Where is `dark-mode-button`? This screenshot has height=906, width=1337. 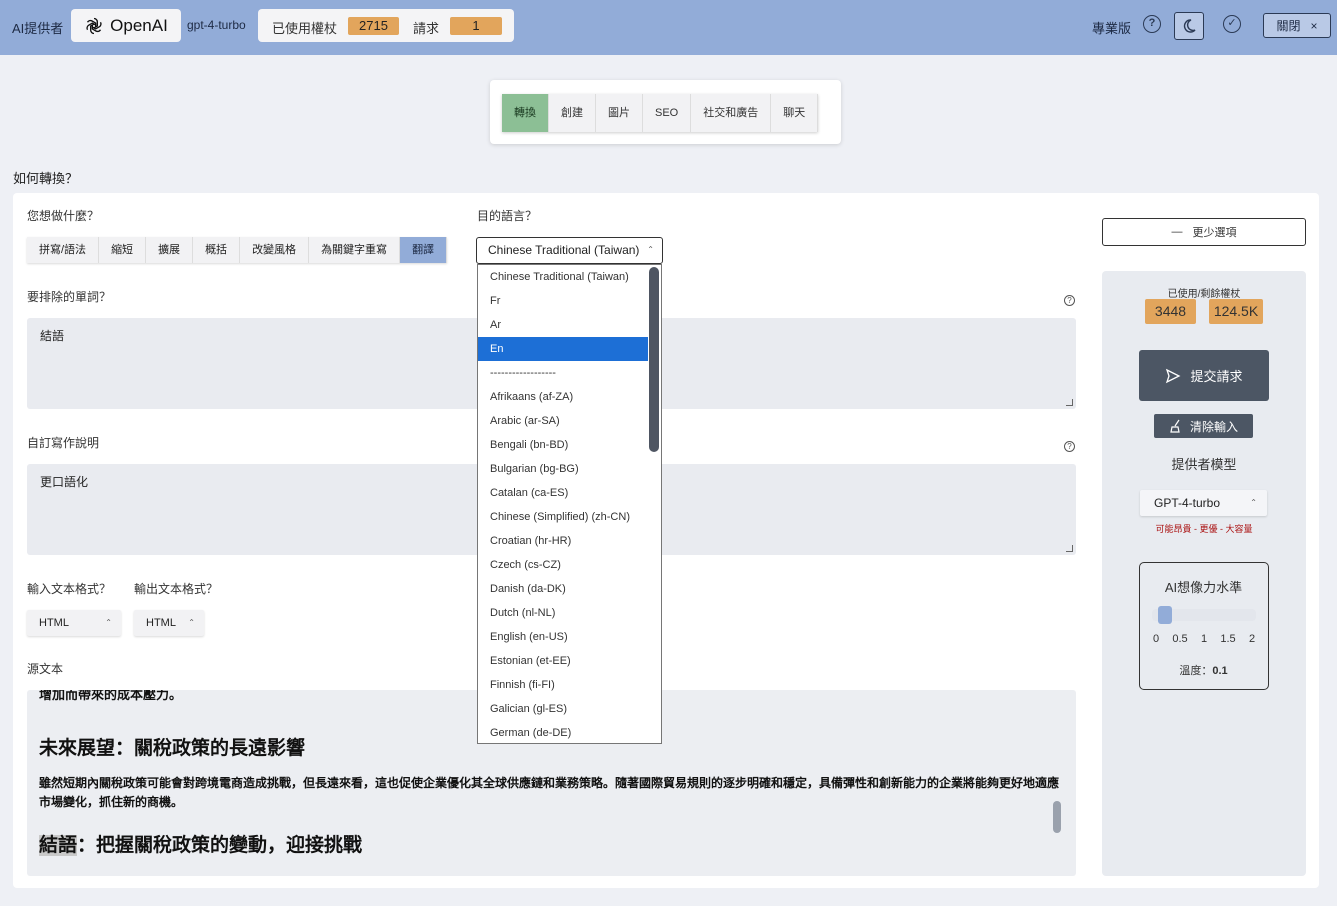
dark-mode-button is located at coordinates (1189, 26).